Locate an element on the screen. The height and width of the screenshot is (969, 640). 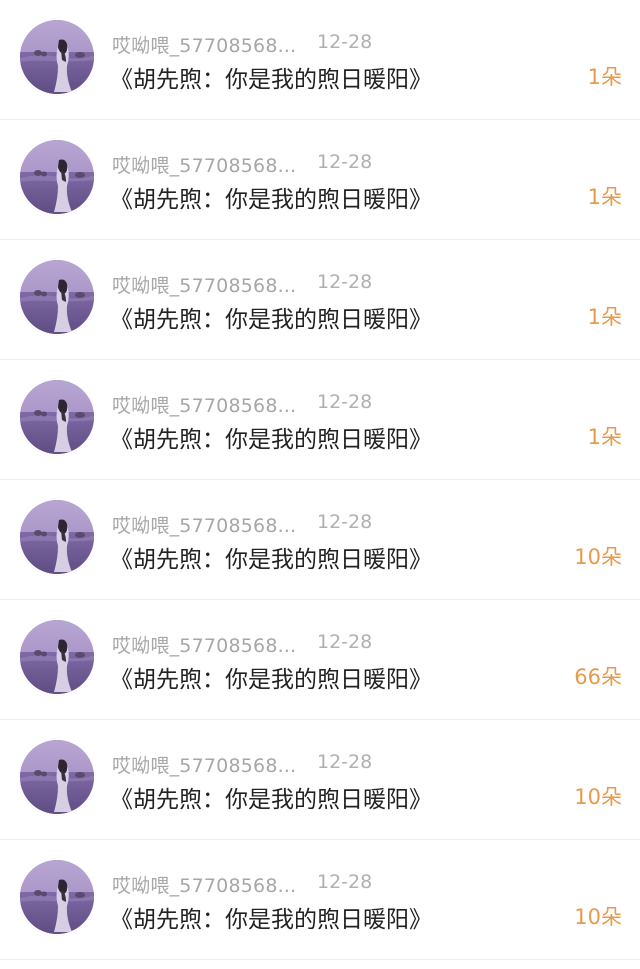
flower-amount: 66朵 is located at coordinates (598, 677).